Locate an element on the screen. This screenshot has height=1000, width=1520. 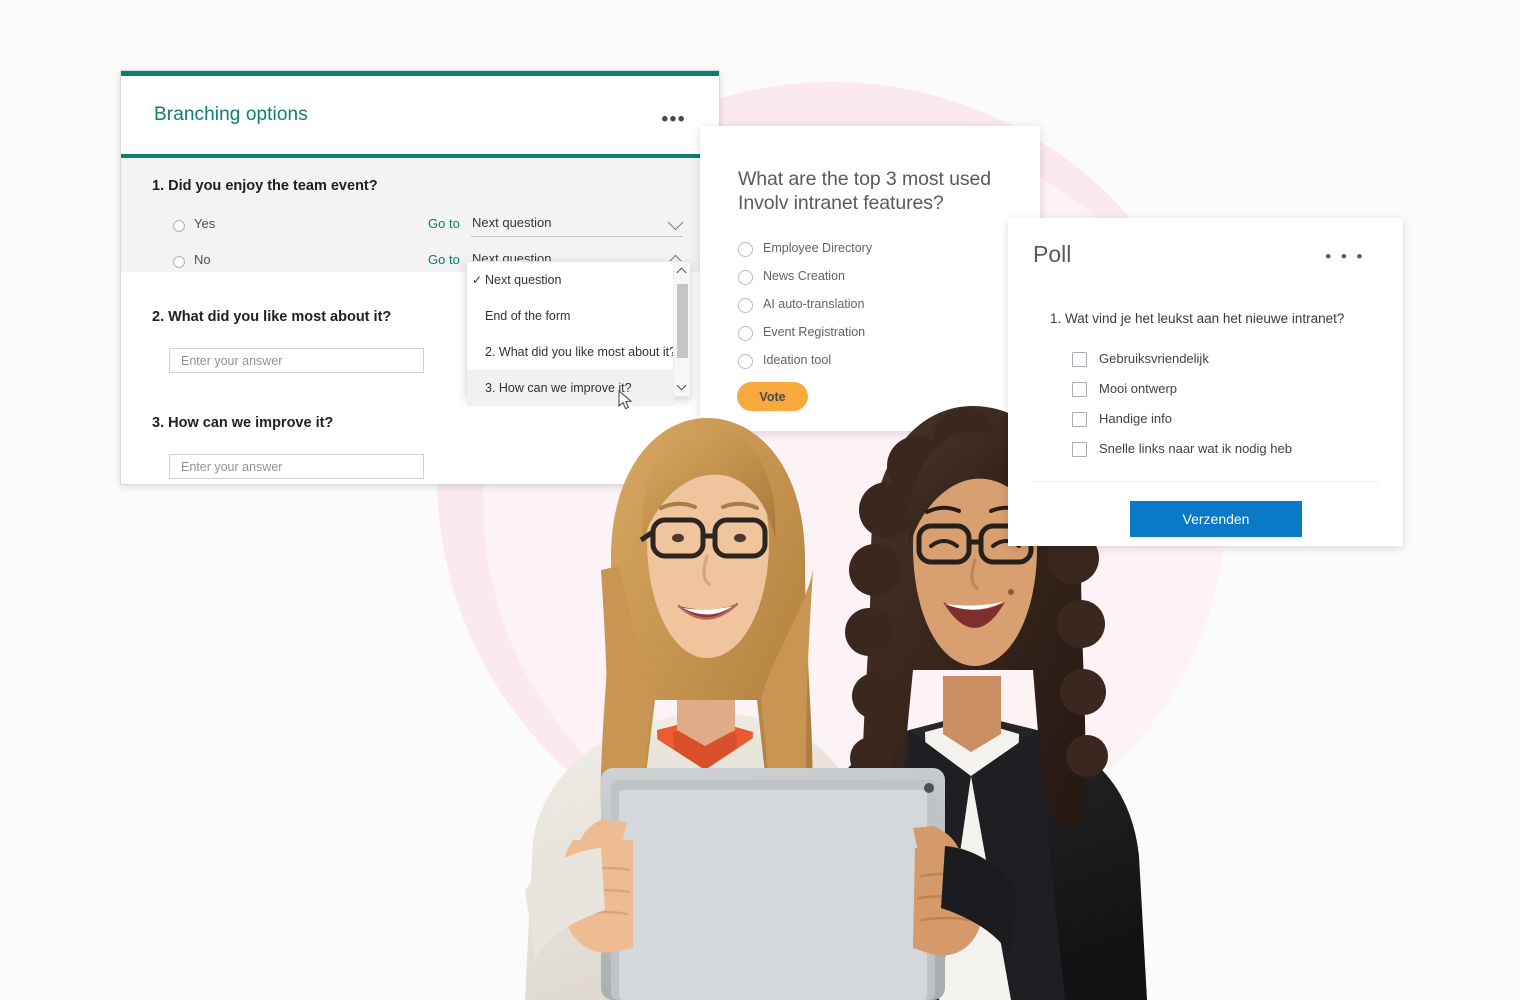
ellipsis-icon: ••• is located at coordinates (674, 119).